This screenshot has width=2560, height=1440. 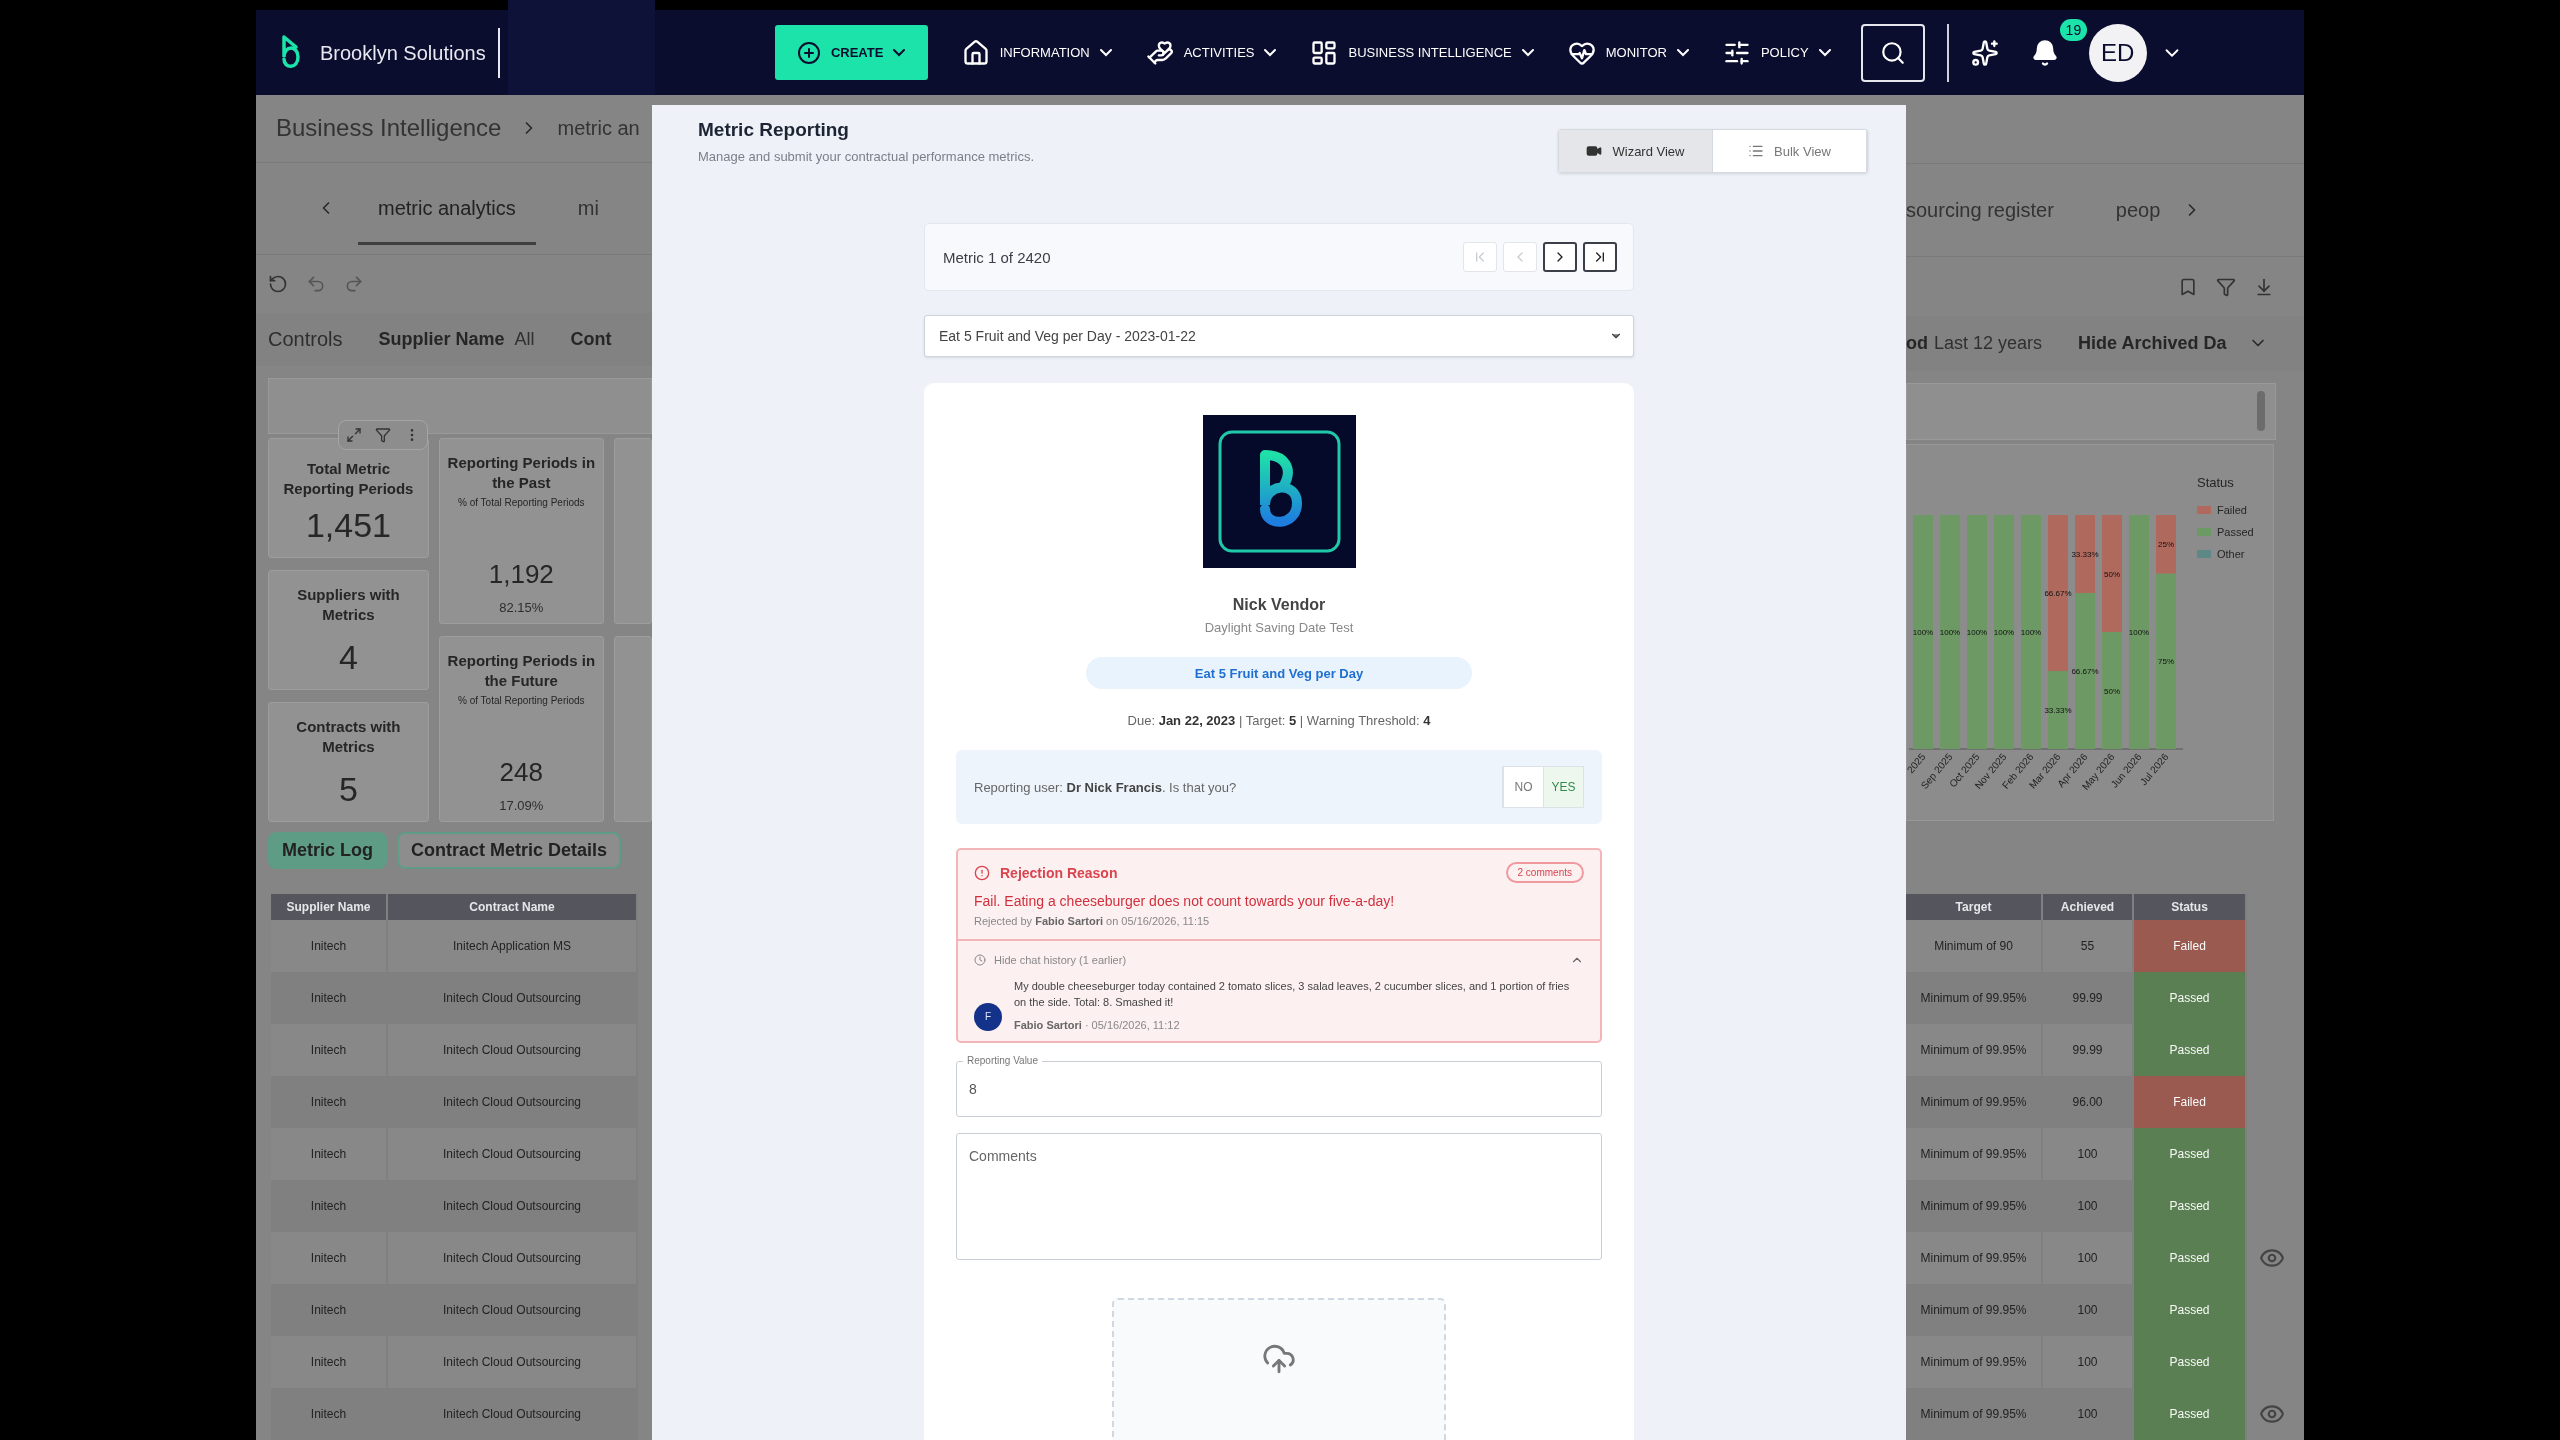 I want to click on rejection-reason: Fail. Eating a cheeseburger does not count towards your five-a-day!, so click(x=1185, y=901).